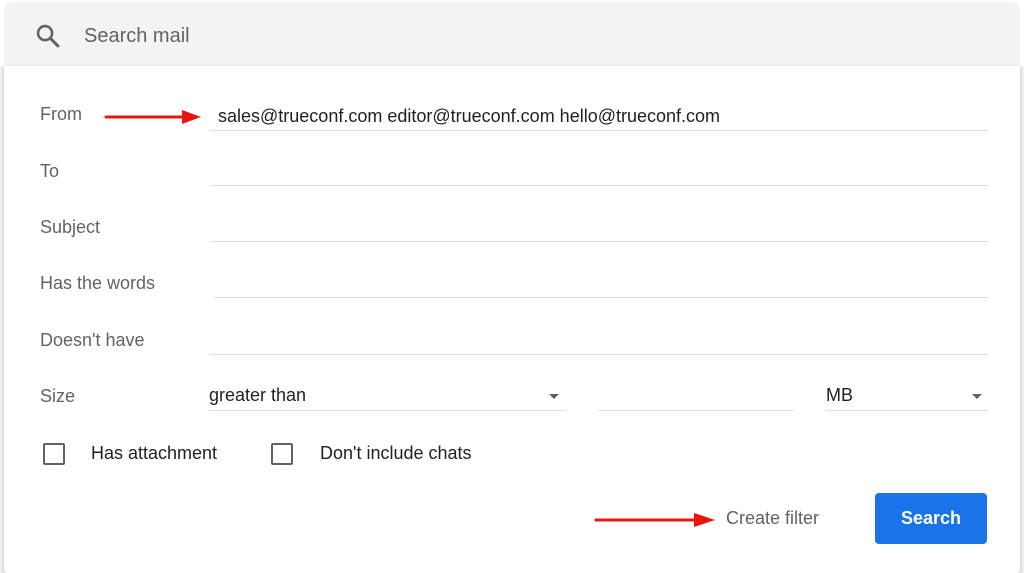 This screenshot has width=1024, height=573. Describe the element at coordinates (70, 227) in the screenshot. I see `subject-label: Subject` at that location.